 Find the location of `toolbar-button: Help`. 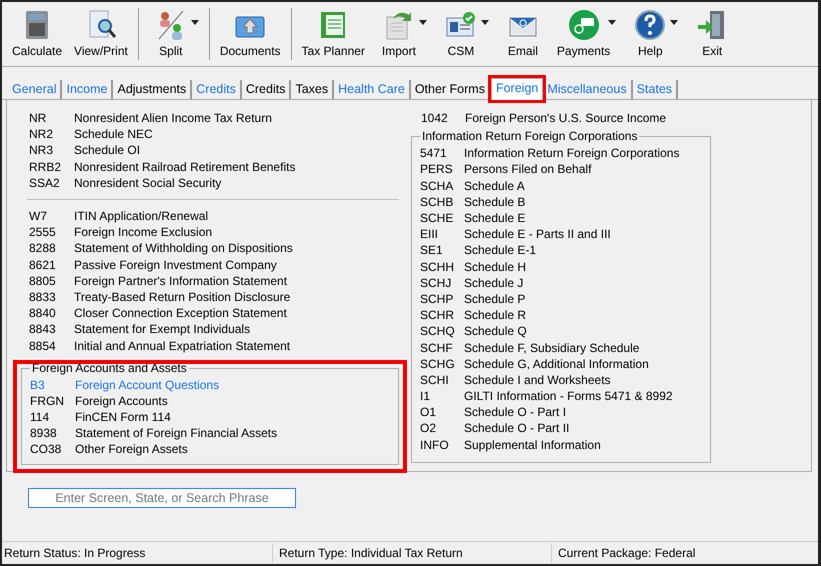

toolbar-button: Help is located at coordinates (650, 34).